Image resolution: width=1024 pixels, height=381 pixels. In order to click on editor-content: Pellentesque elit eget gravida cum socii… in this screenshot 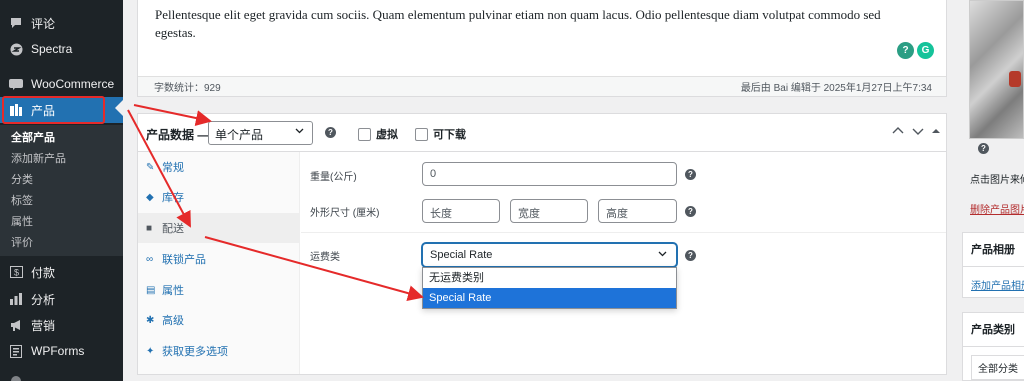, I will do `click(535, 24)`.